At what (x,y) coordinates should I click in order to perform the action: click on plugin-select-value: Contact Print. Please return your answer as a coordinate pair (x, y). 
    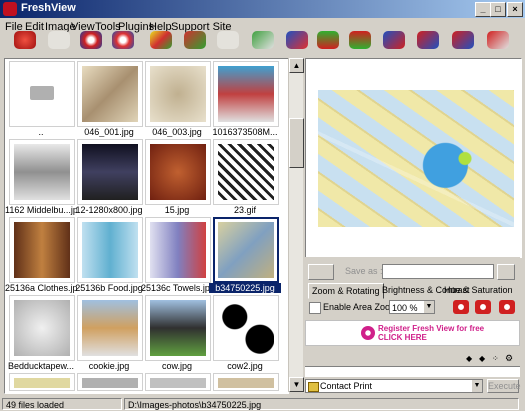
    Looking at the image, I should click on (346, 386).